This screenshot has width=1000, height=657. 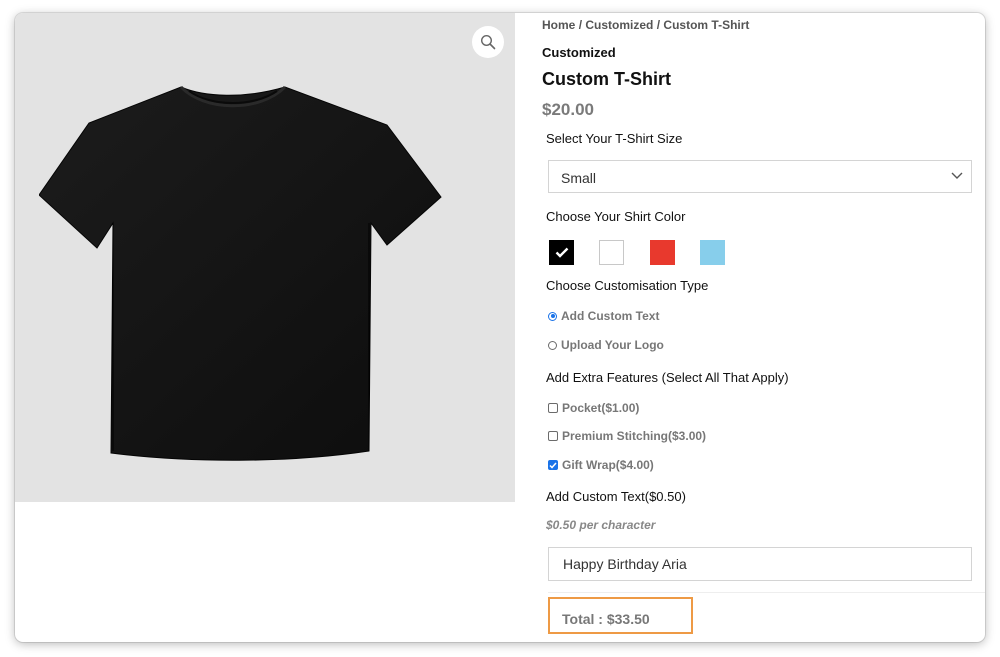 What do you see at coordinates (614, 138) in the screenshot?
I see `size-label: Select Your T-Shirt Size` at bounding box center [614, 138].